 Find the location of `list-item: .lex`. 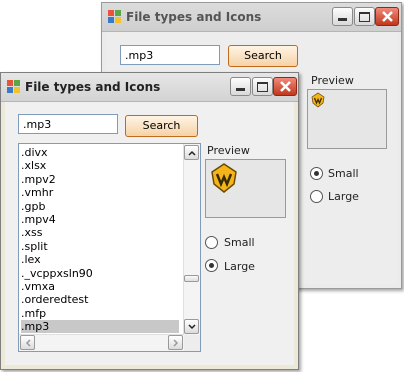

list-item: .lex is located at coordinates (100, 259).